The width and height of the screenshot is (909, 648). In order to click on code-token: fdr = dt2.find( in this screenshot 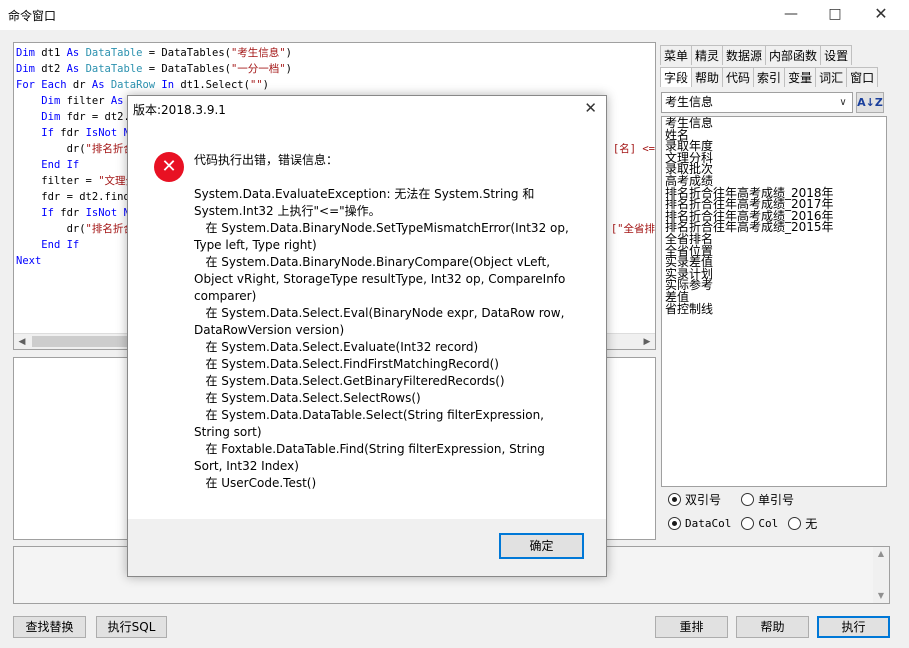, I will do `click(76, 197)`.